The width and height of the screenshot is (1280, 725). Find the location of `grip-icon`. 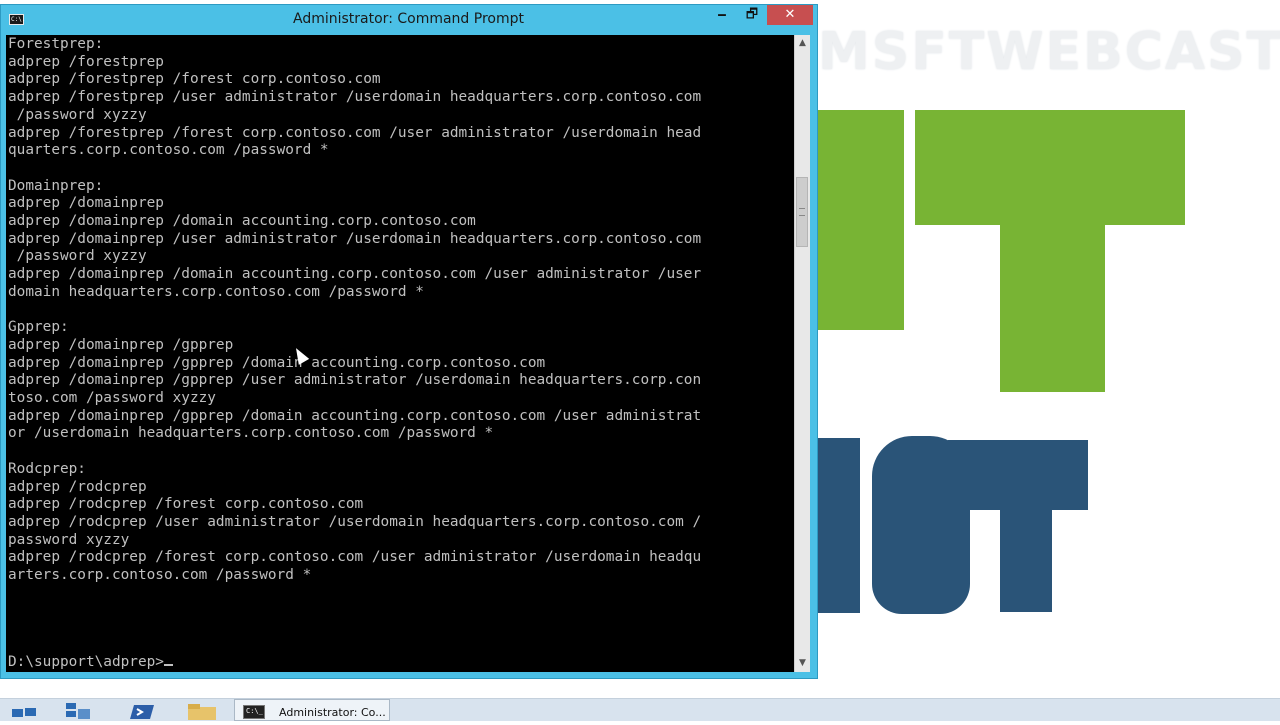

grip-icon is located at coordinates (802, 212).